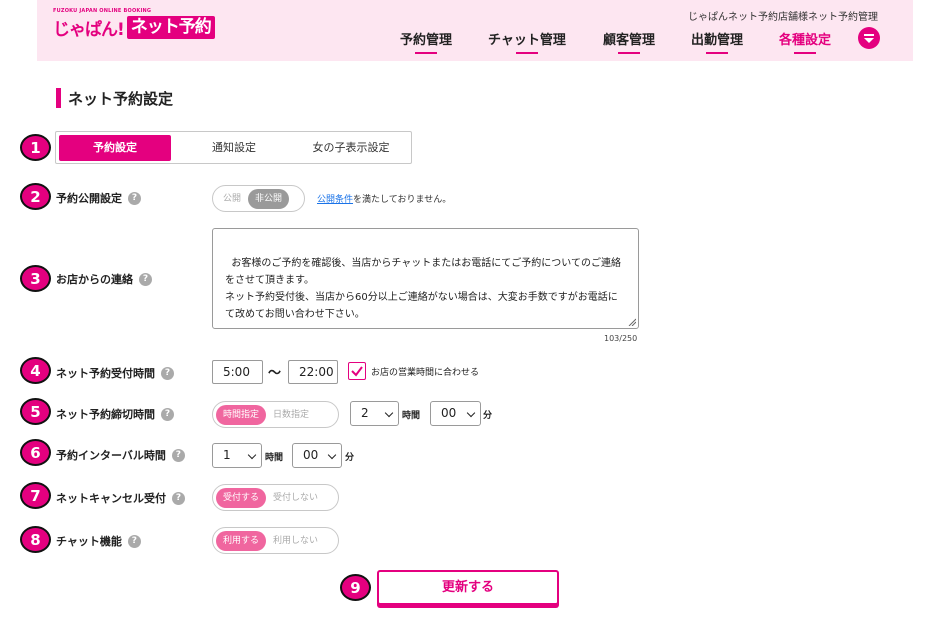 The height and width of the screenshot is (630, 950). What do you see at coordinates (313, 372) in the screenshot?
I see `reception-end-input: 22:00` at bounding box center [313, 372].